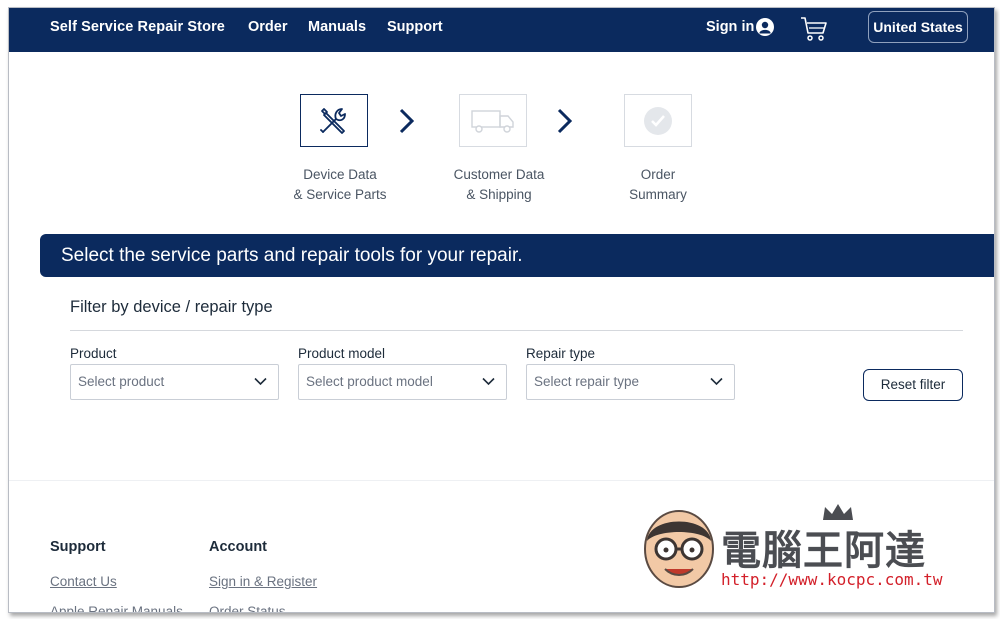 The height and width of the screenshot is (619, 1000). Describe the element at coordinates (93, 353) in the screenshot. I see `product-label: Product` at that location.